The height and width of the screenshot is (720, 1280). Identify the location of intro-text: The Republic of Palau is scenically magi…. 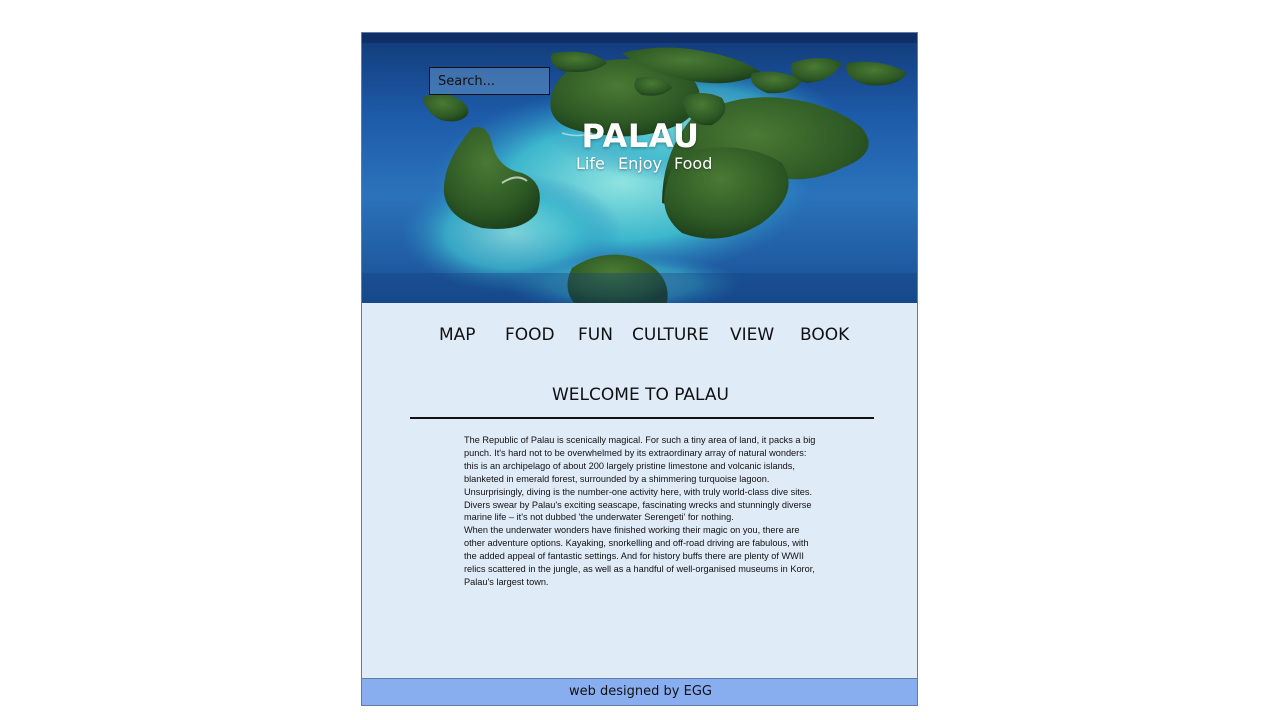
(642, 511).